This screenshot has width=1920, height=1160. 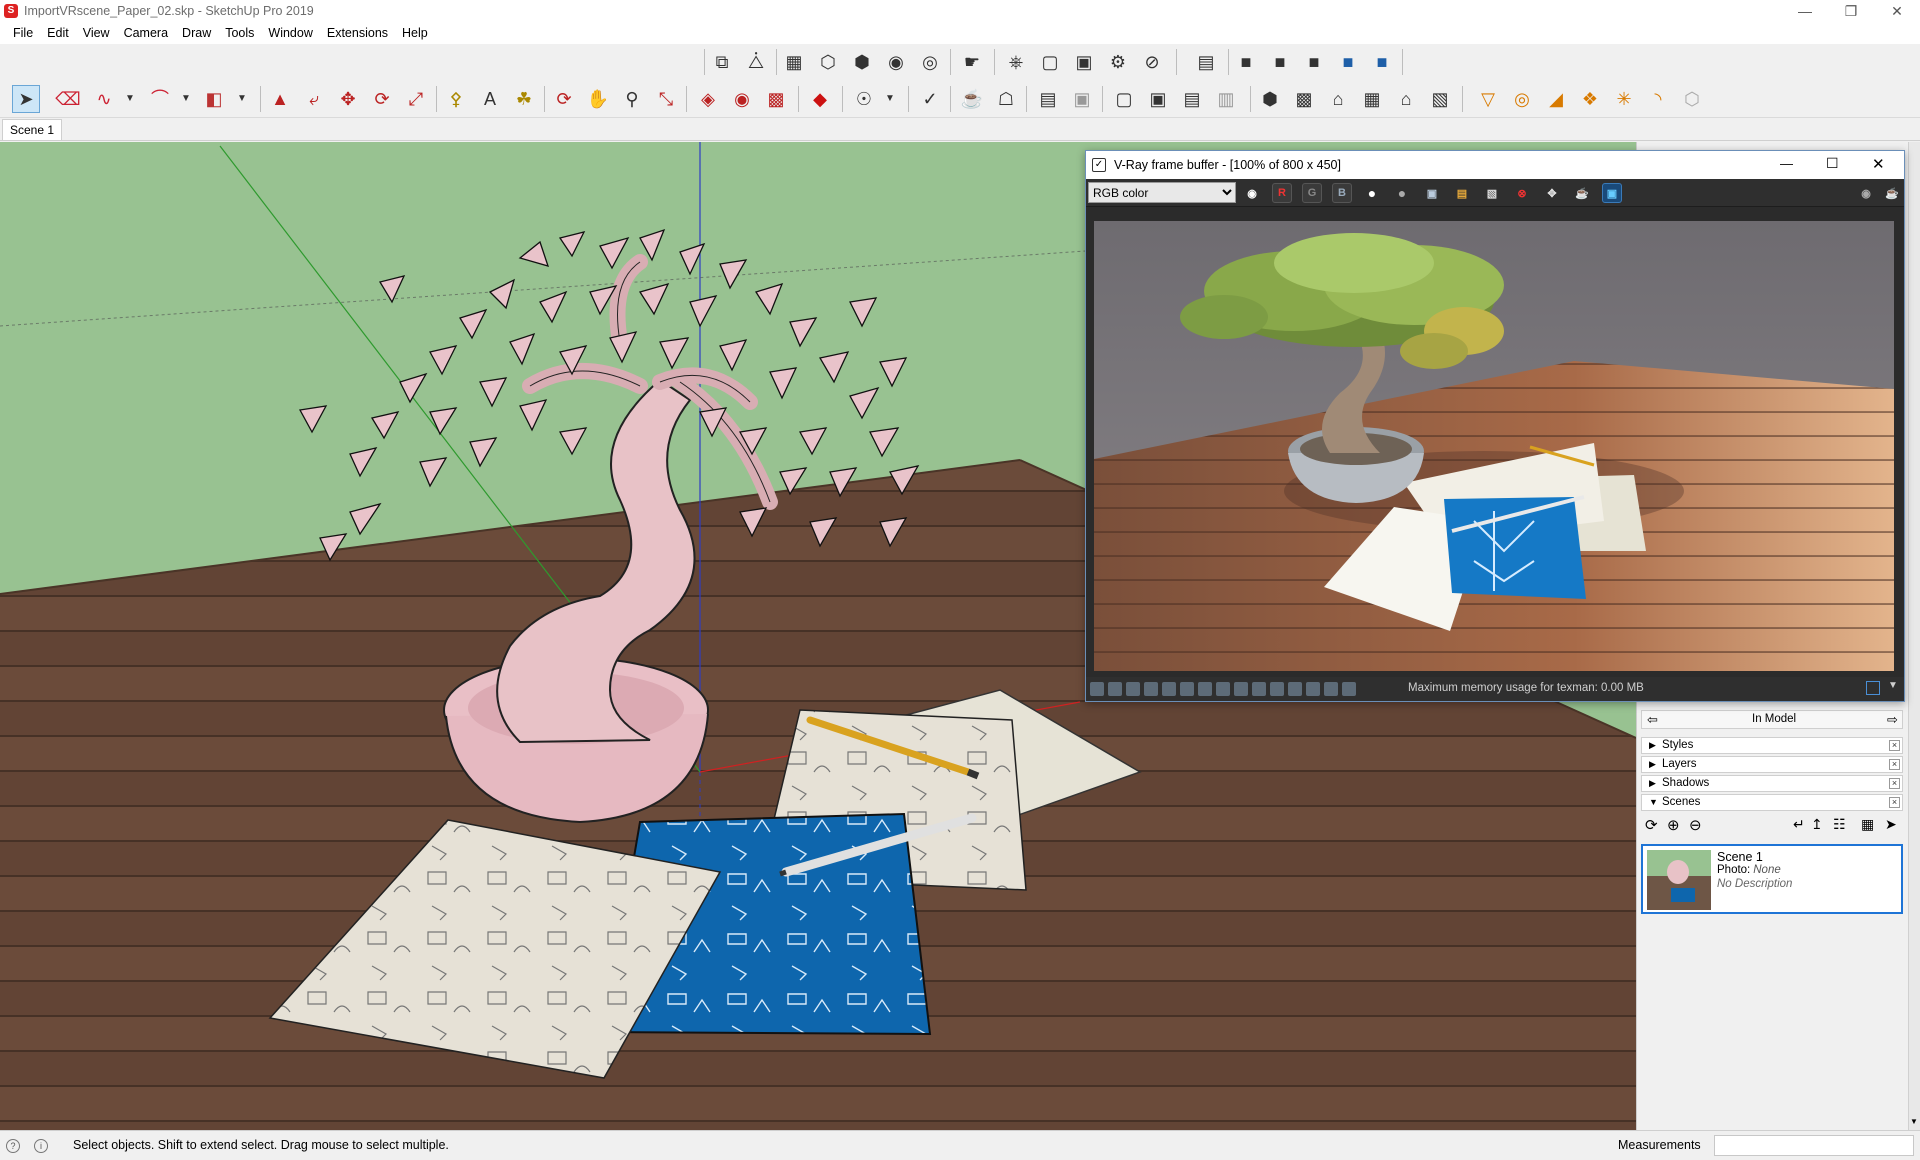 What do you see at coordinates (1304, 99) in the screenshot?
I see `top-view-button: ▩` at bounding box center [1304, 99].